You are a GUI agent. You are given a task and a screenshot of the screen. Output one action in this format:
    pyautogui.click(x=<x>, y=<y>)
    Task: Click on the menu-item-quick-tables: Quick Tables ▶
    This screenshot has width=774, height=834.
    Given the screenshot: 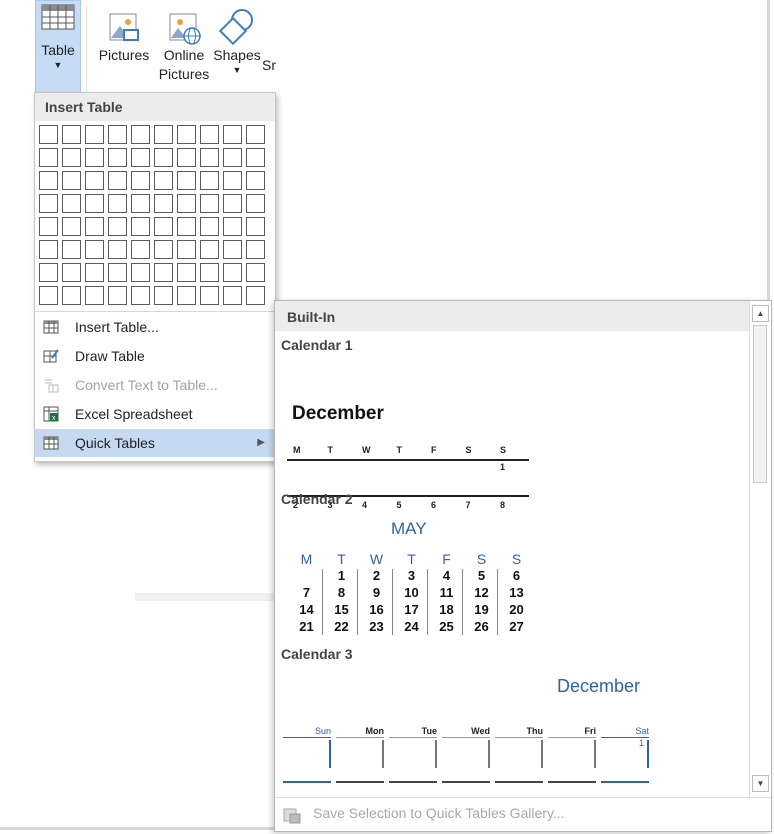 What is the action you would take?
    pyautogui.click(x=155, y=443)
    